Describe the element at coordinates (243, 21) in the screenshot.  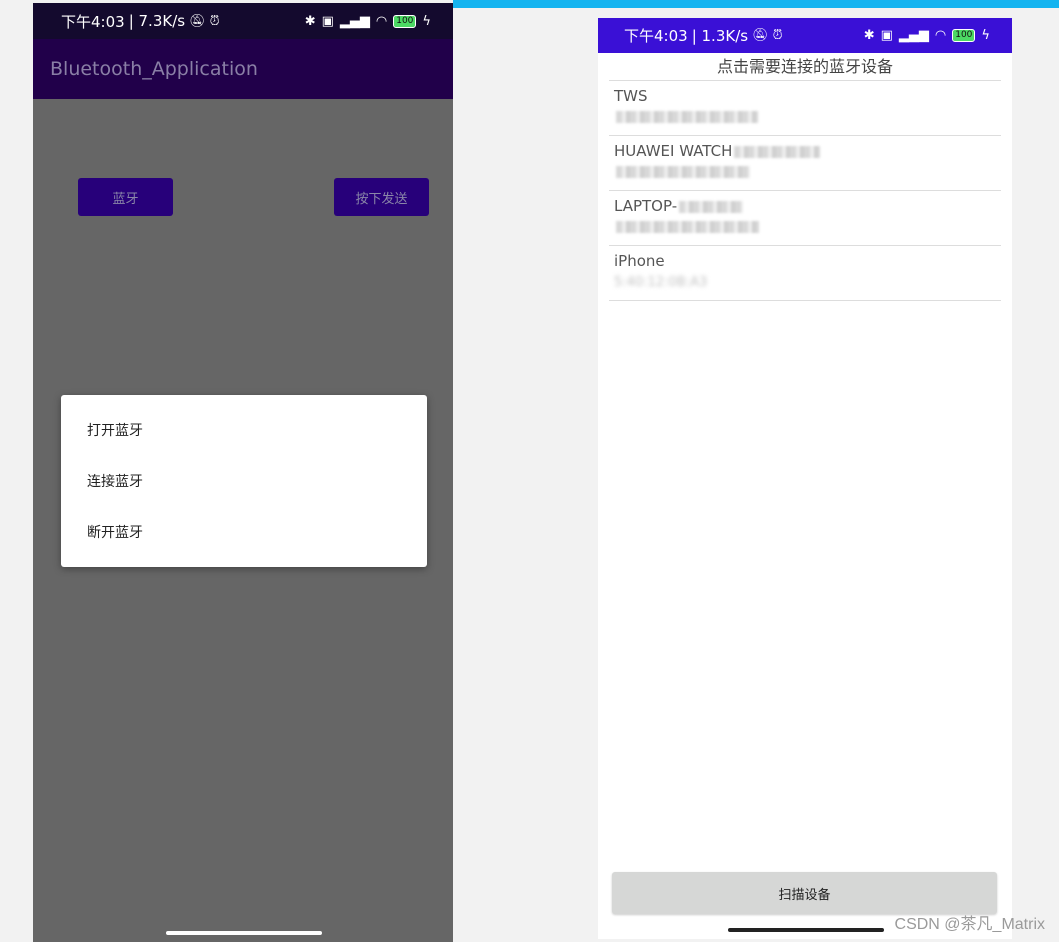
I see `status-bar: 下午4:03 | 7.3K/s 🔕︎ ⏰︎ ✱ ▣ ▂▄▆ ◠ 100 ϟ` at that location.